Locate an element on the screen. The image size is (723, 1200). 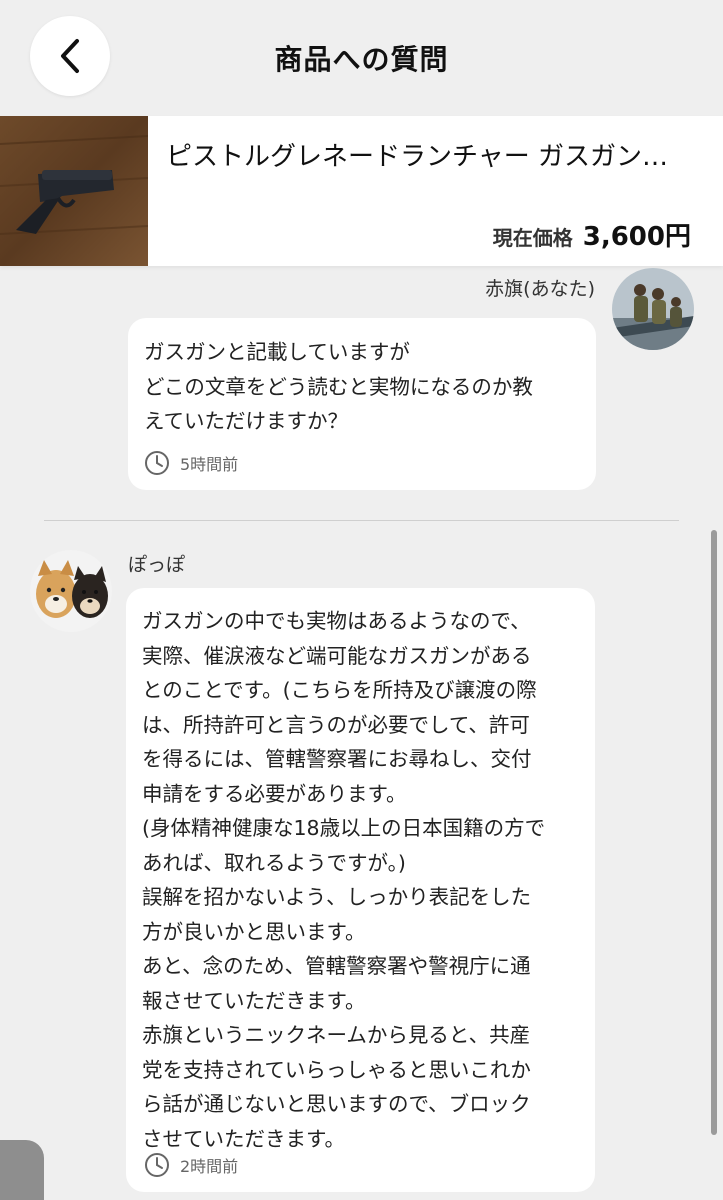
message-line: えていただけますか？ is located at coordinates (246, 421).